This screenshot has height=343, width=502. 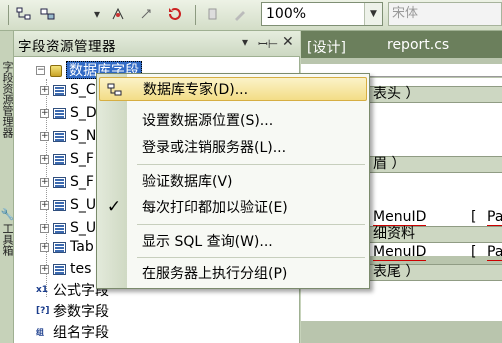 I want to click on menu-item-verify-database: 验证数据库(V), so click(x=233, y=181).